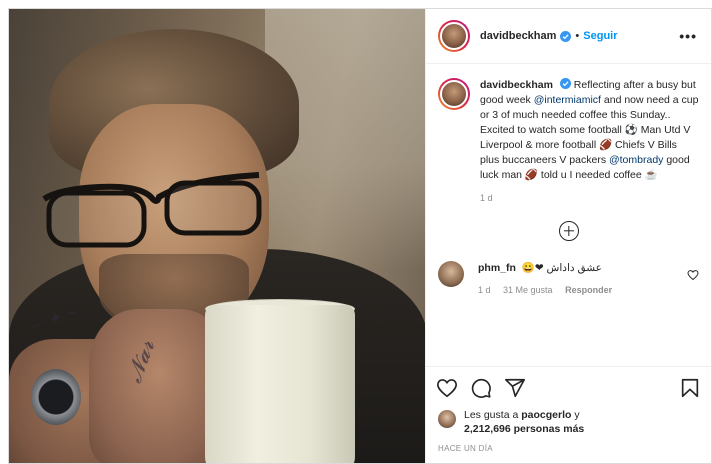  I want to click on comment-message: عشق داداش ❤😀, so click(561, 268).